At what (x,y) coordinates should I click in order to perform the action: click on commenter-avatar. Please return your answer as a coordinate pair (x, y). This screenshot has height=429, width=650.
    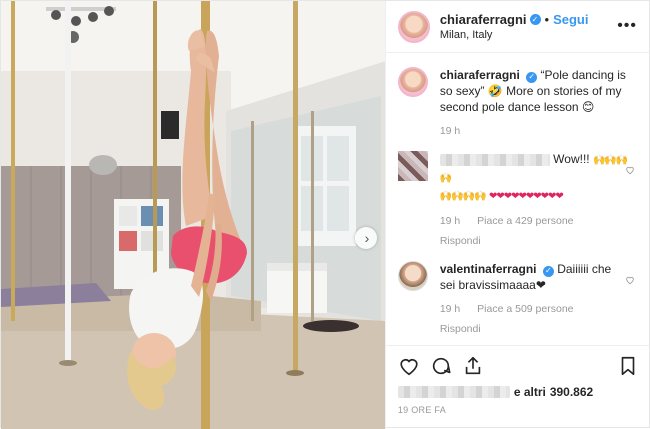
    Looking at the image, I should click on (412, 276).